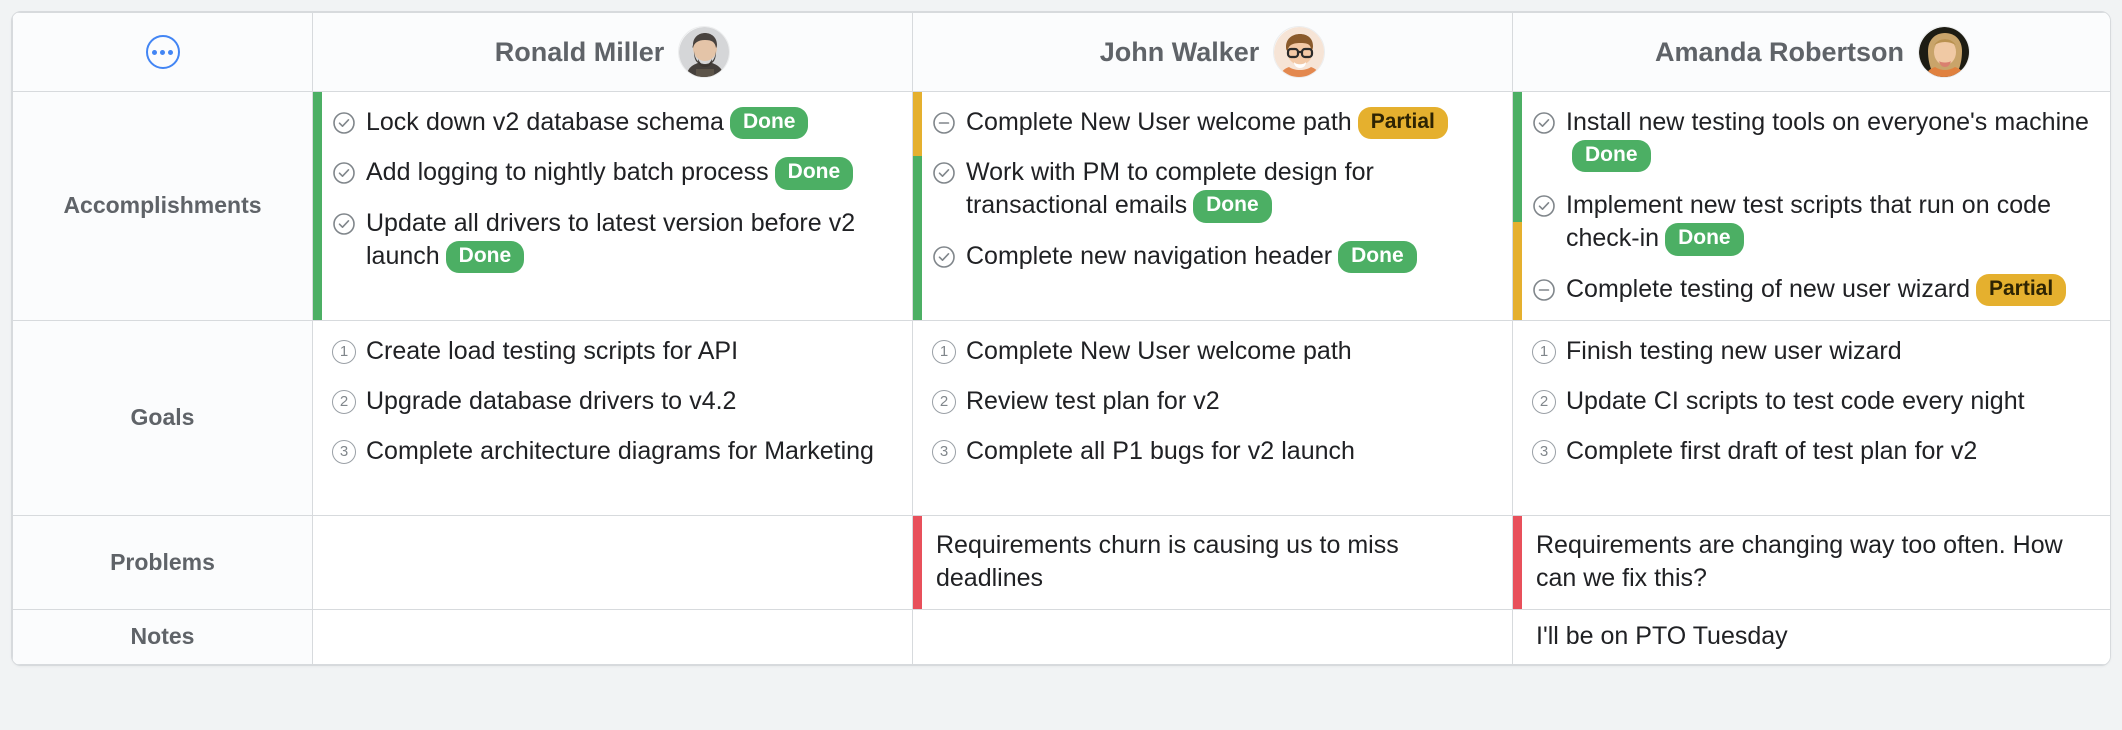 Image resolution: width=2122 pixels, height=730 pixels. Describe the element at coordinates (612, 52) in the screenshot. I see `column-header-person-1: Ronald Miller` at that location.